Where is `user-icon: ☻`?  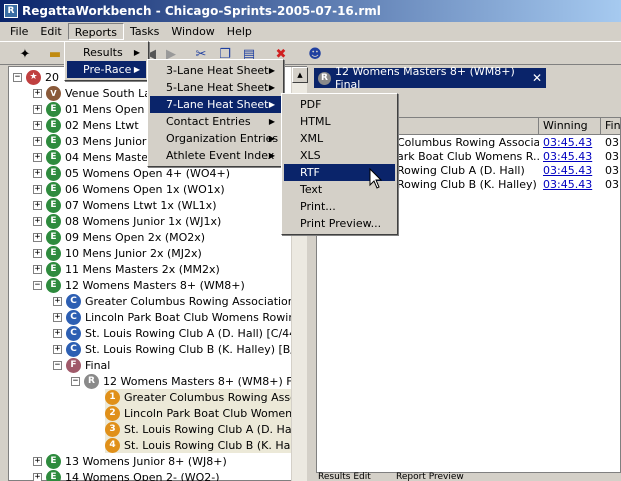 user-icon: ☻ is located at coordinates (315, 54).